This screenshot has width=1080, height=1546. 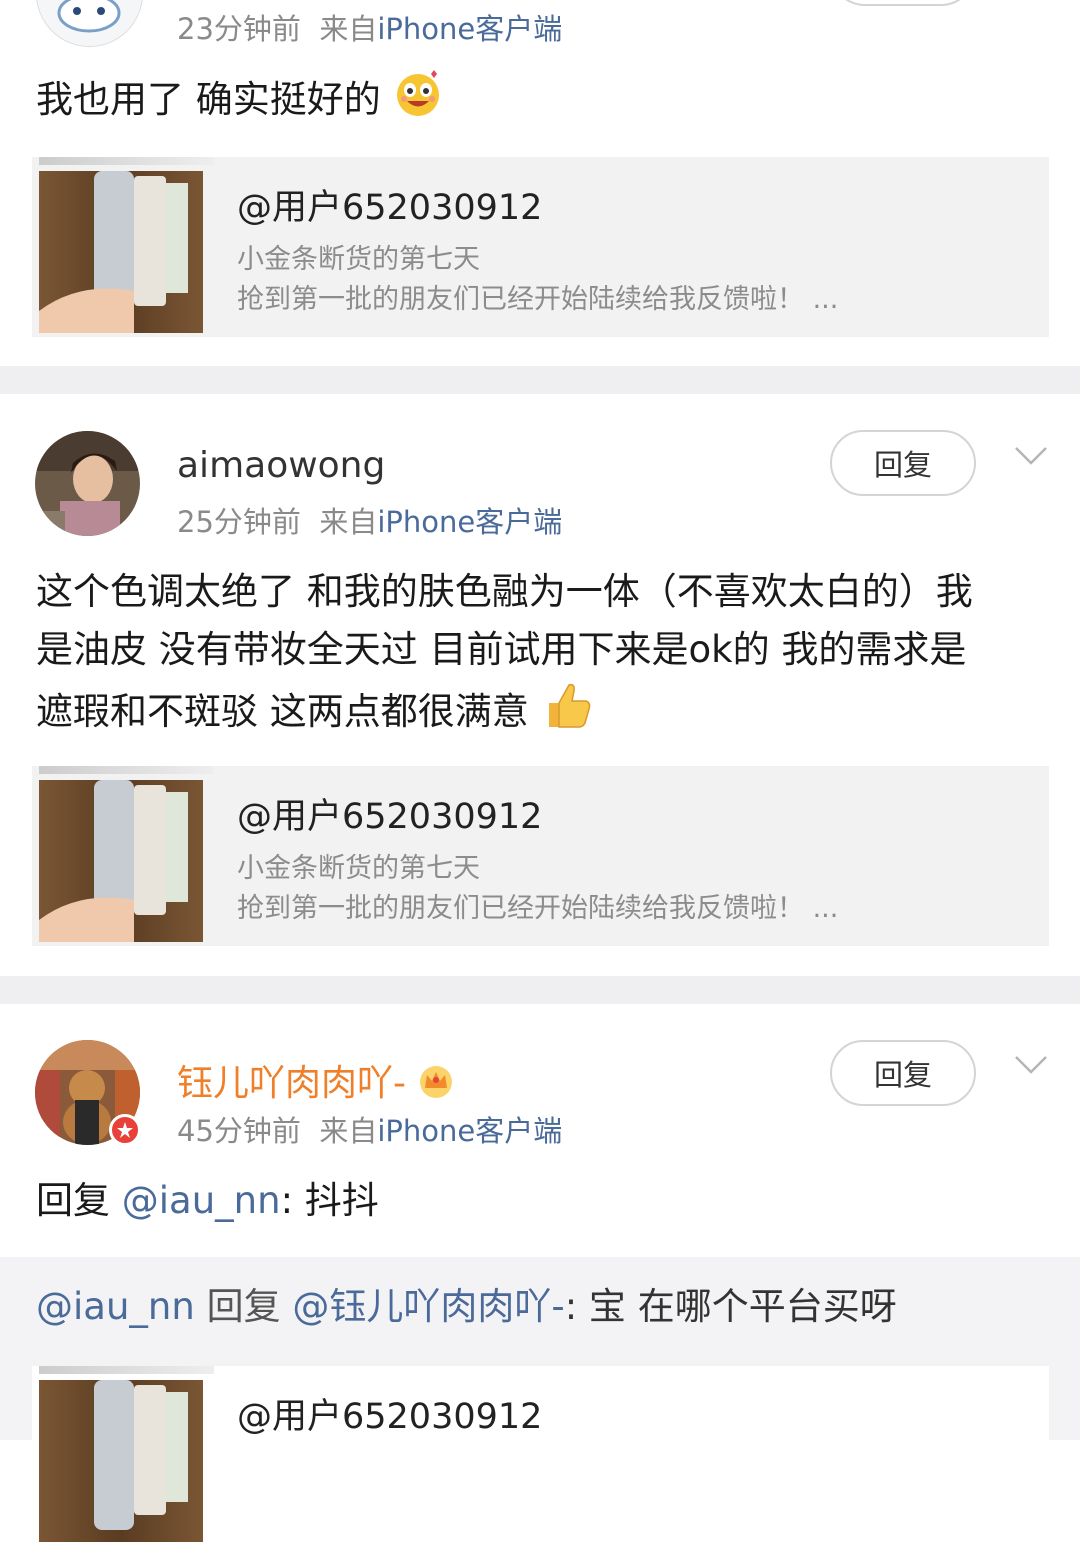 What do you see at coordinates (370, 1131) in the screenshot?
I see `comment-meta: 45分钟前 来自iPhone客户端` at bounding box center [370, 1131].